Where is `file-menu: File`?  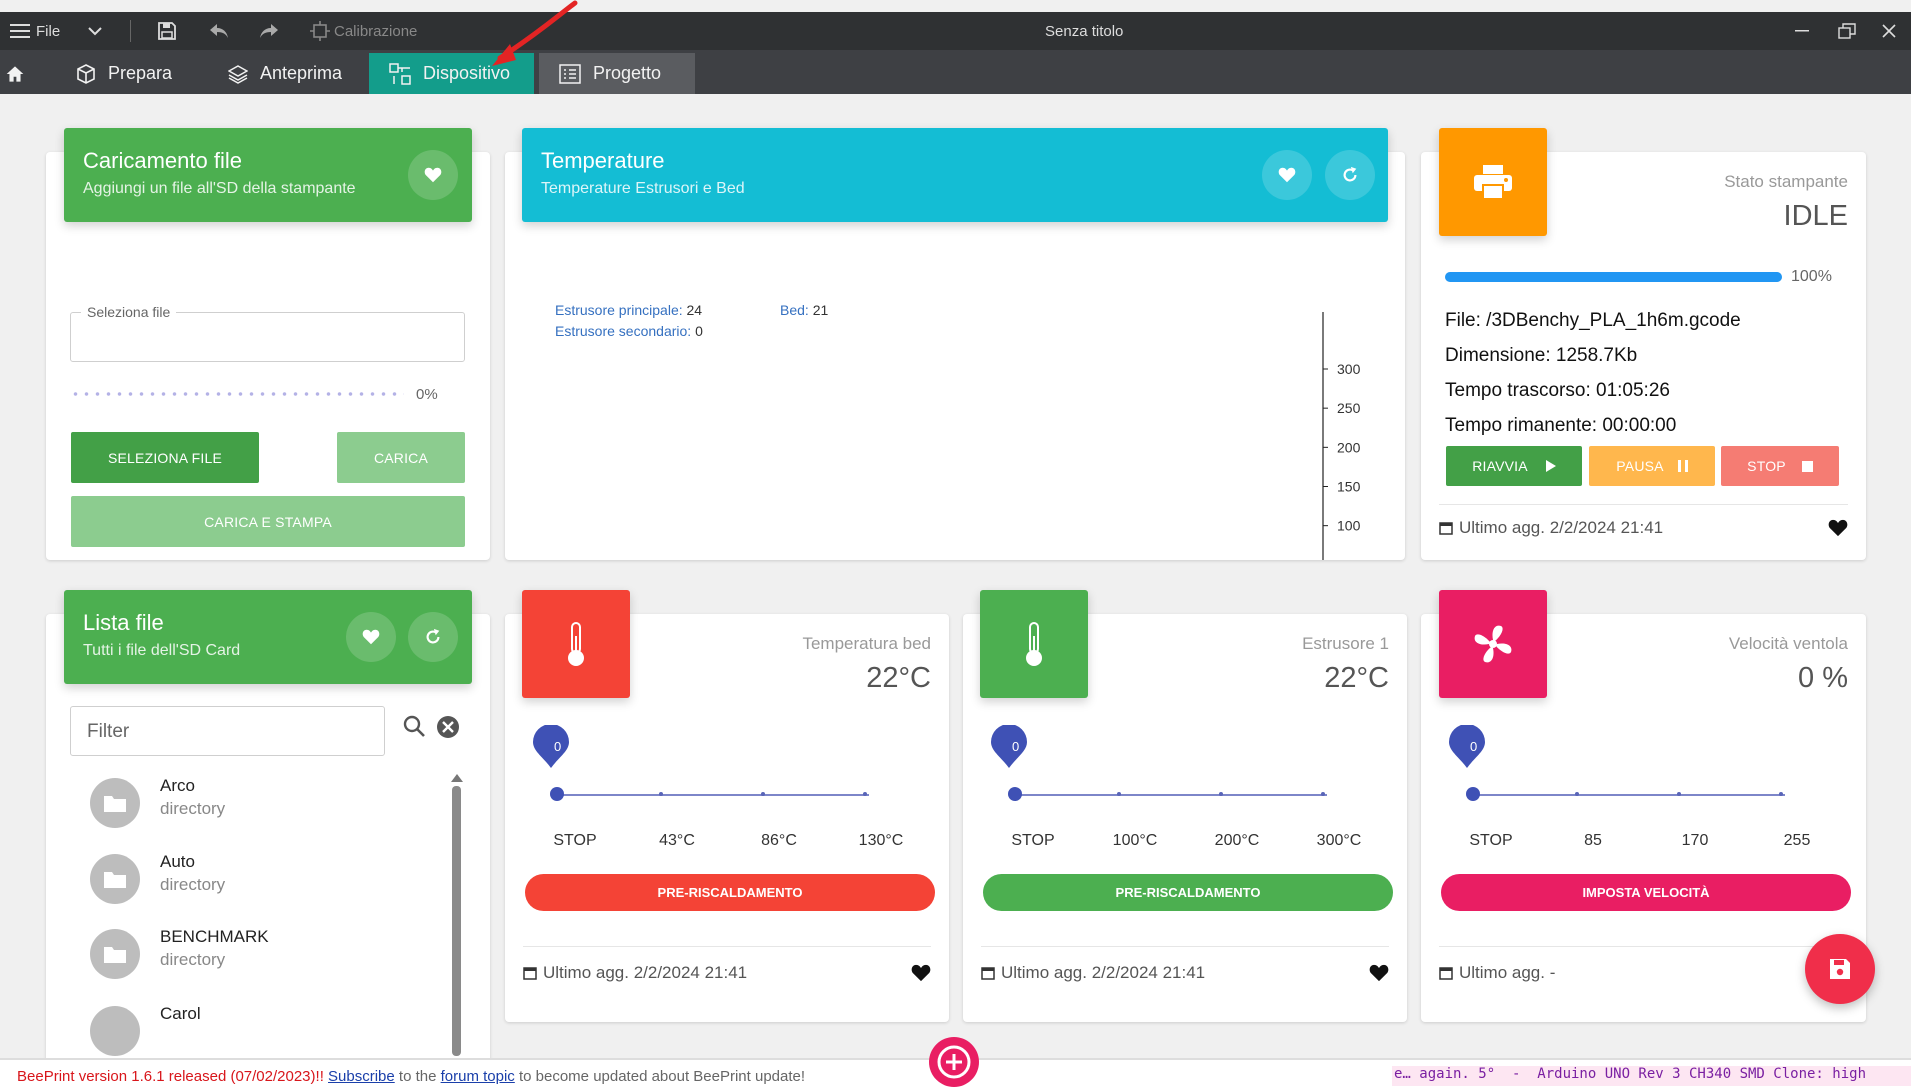
file-menu: File is located at coordinates (35, 31).